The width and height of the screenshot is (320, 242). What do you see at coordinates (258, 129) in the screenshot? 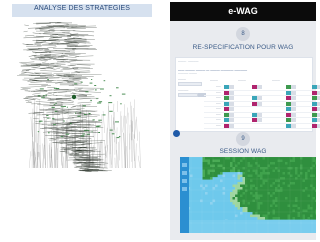
I see `table-row-divider` at bounding box center [258, 129].